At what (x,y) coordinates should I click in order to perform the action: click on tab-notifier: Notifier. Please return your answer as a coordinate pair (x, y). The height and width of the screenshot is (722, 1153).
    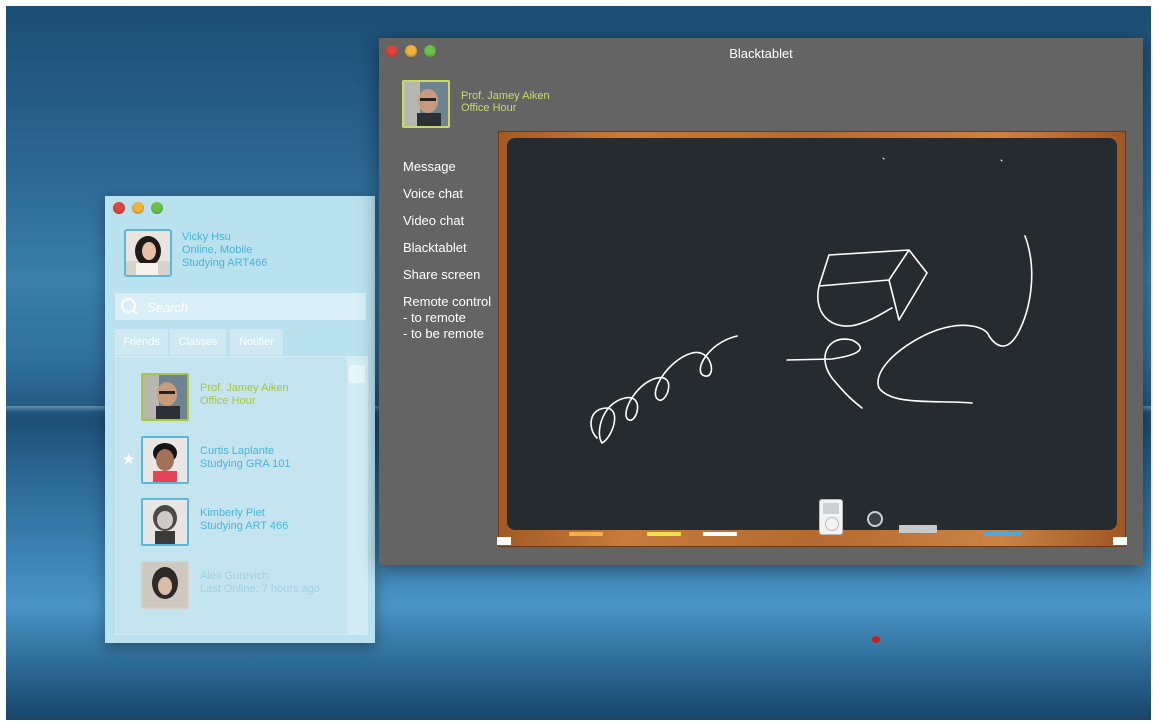
    Looking at the image, I should click on (256, 342).